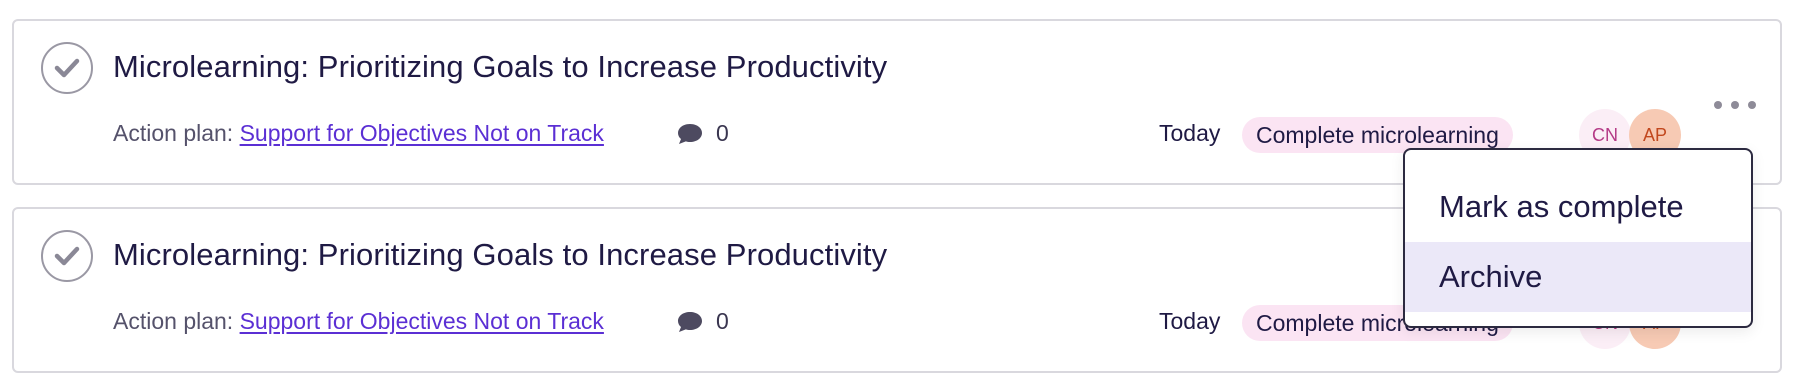 The image size is (1796, 392). What do you see at coordinates (1578, 277) in the screenshot?
I see `menu-item-archive: Archive` at bounding box center [1578, 277].